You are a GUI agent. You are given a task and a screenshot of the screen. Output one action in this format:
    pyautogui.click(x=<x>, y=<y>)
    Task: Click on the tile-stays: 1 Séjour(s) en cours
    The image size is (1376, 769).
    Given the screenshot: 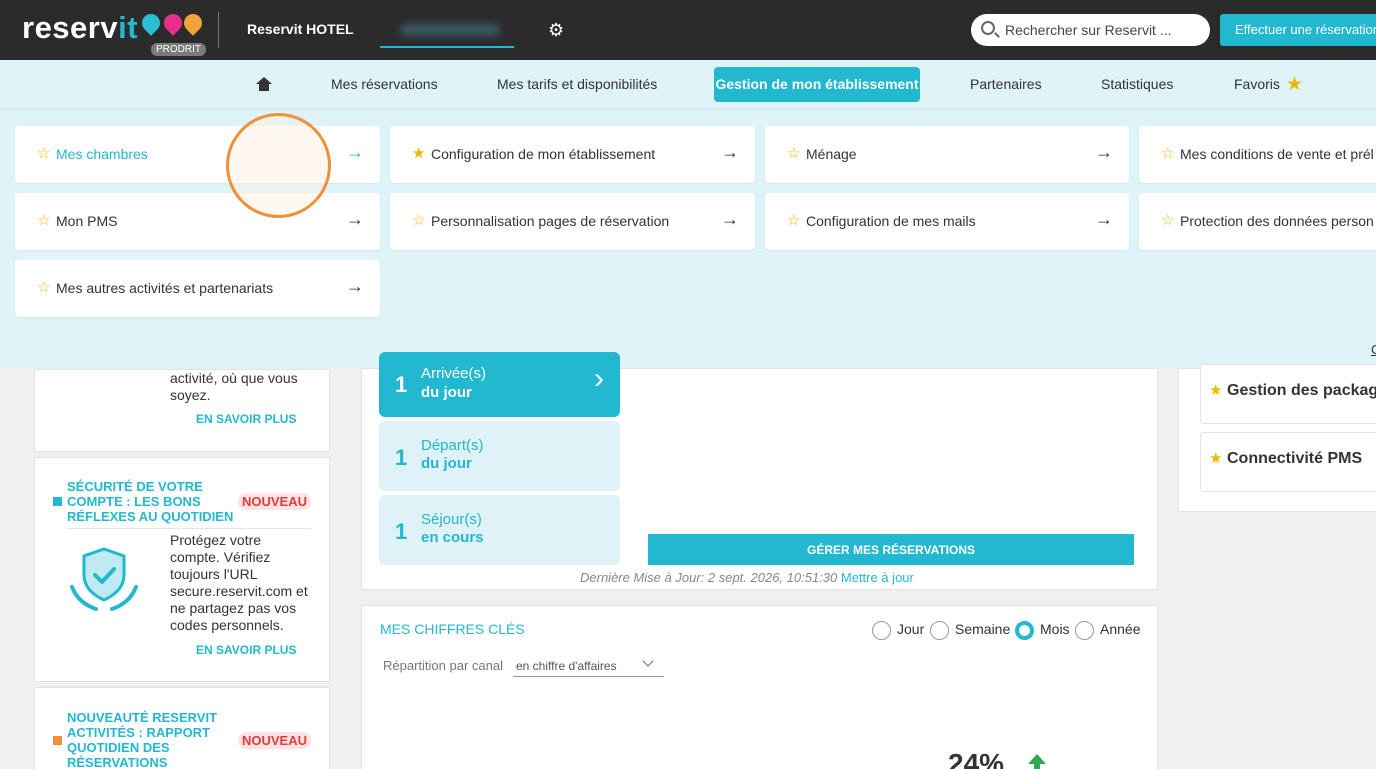 What is the action you would take?
    pyautogui.click(x=499, y=530)
    